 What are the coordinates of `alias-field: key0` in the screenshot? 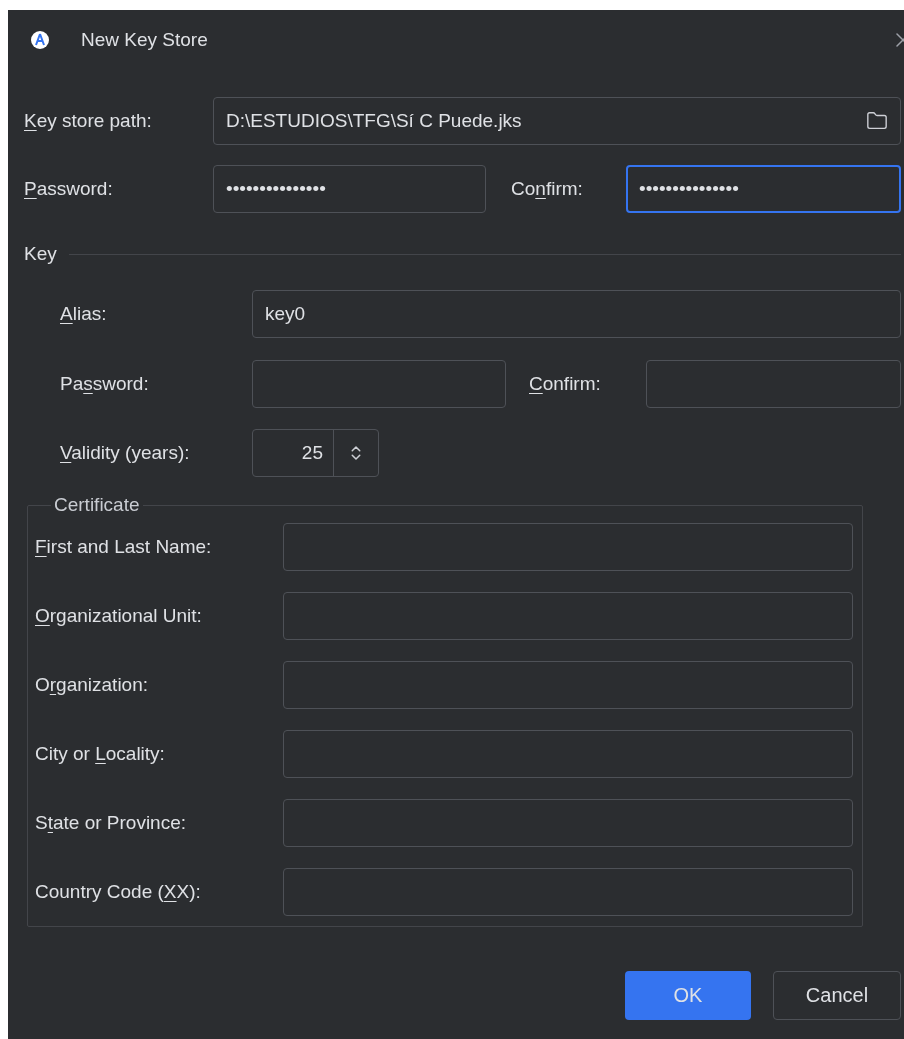 It's located at (576, 314).